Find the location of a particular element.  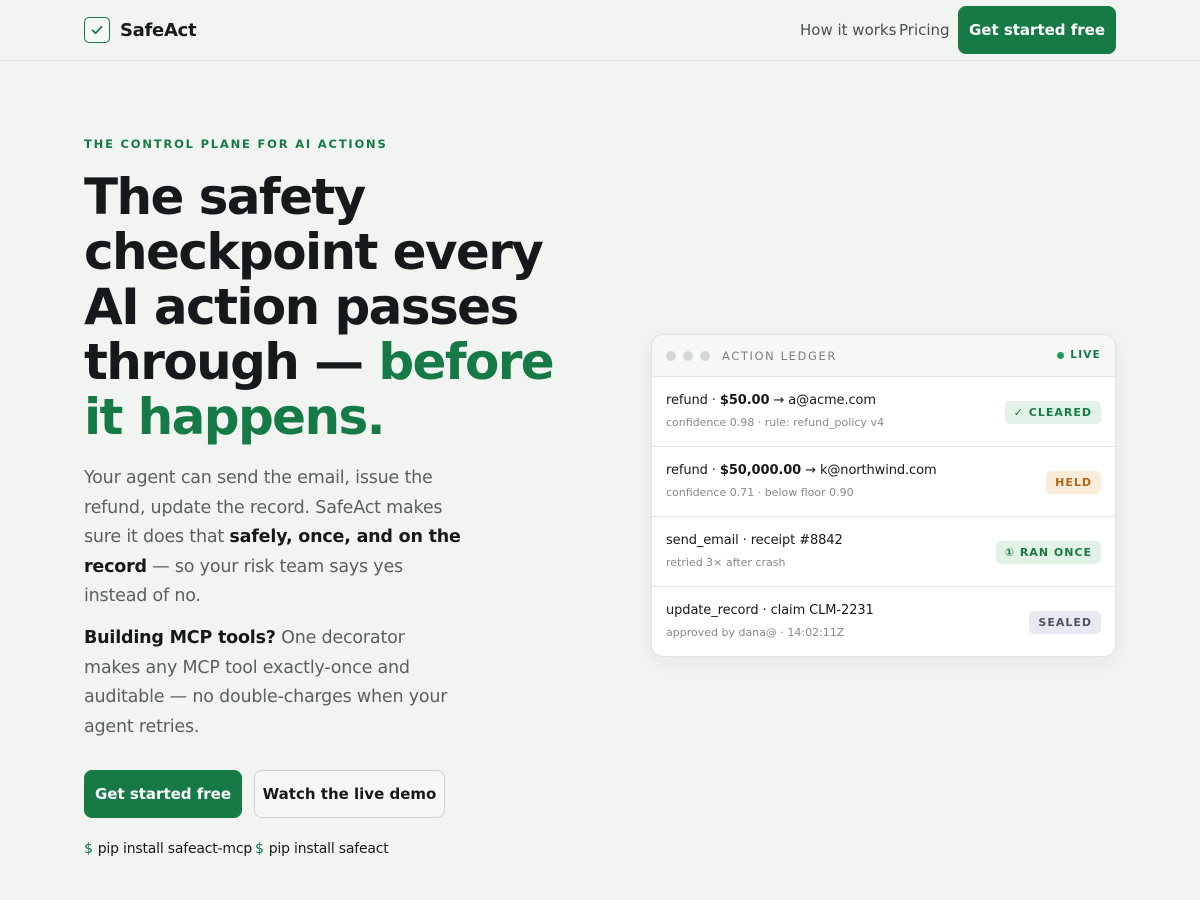

live-indicator: LIVE is located at coordinates (1079, 355).